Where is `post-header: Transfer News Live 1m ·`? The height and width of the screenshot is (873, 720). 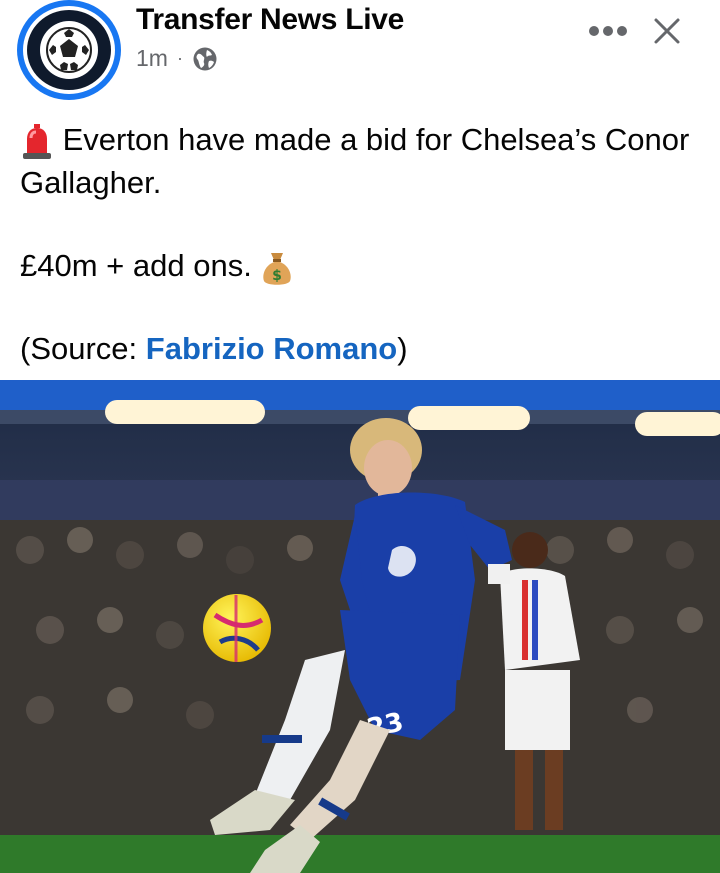 post-header: Transfer News Live 1m · is located at coordinates (360, 55).